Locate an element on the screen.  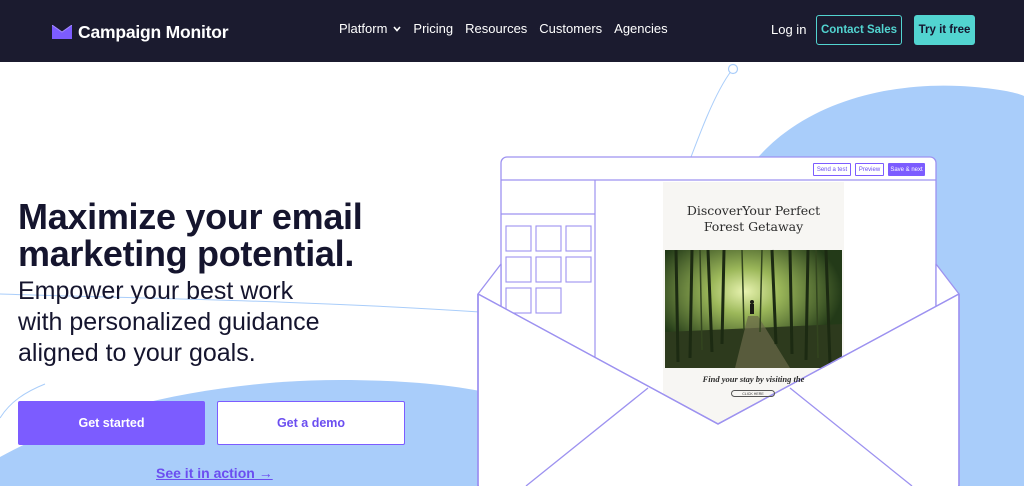
hero-subheading-line2: with personalized guidance is located at coordinates (169, 322).